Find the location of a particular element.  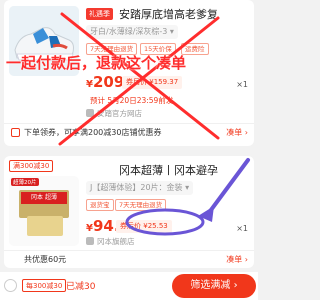

filter-discount-button: 筛选满减 › is located at coordinates (214, 286).